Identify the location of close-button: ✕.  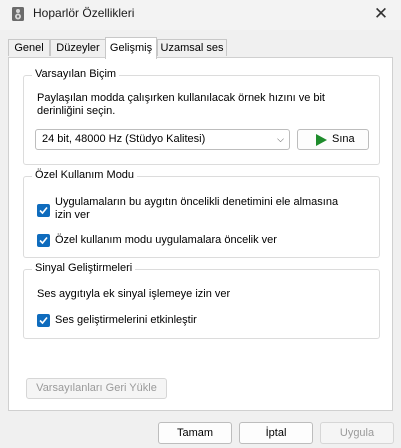
(381, 14).